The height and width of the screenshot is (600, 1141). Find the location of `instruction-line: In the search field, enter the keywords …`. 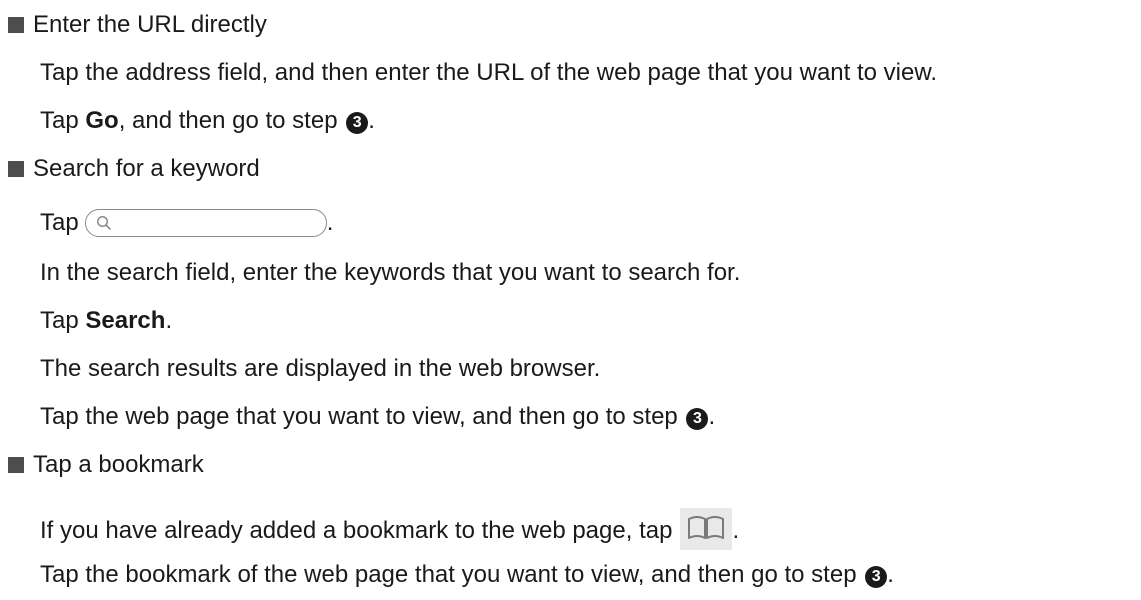

instruction-line: In the search field, enter the keywords … is located at coordinates (390, 273).